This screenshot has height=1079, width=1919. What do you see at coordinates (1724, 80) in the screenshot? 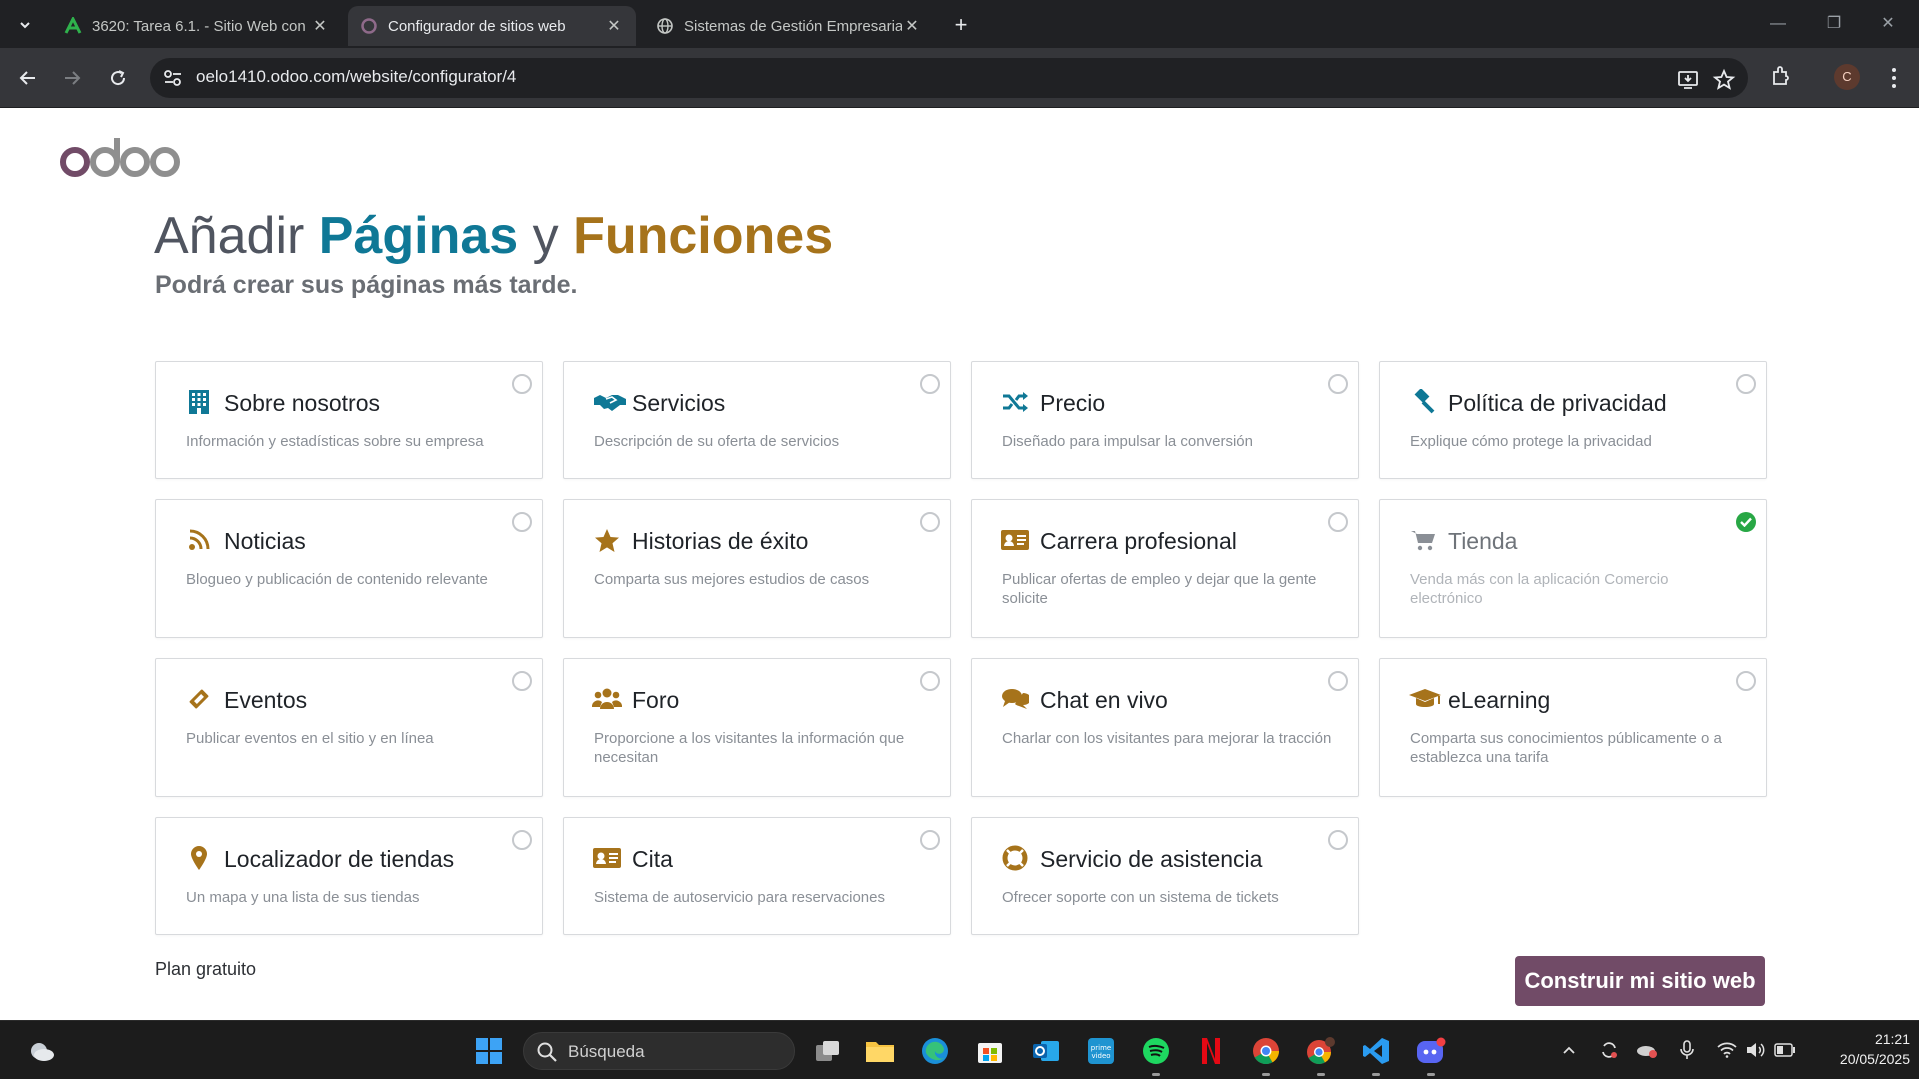
I see `bookmark-star-icon` at bounding box center [1724, 80].